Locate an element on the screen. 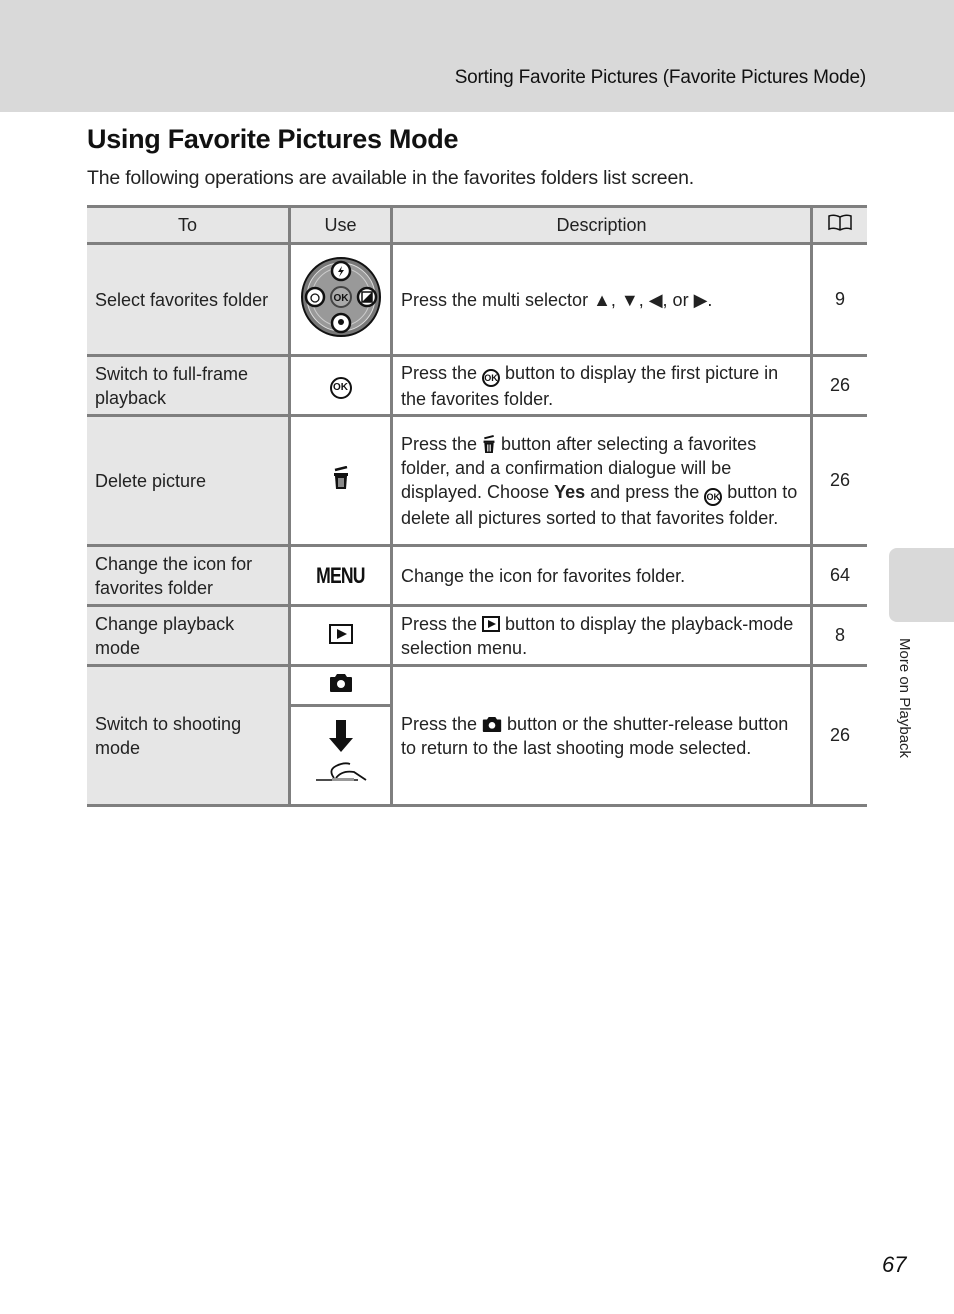 This screenshot has height=1314, width=954. table-row: Select favorites folder OK Press the mul is located at coordinates (477, 299).